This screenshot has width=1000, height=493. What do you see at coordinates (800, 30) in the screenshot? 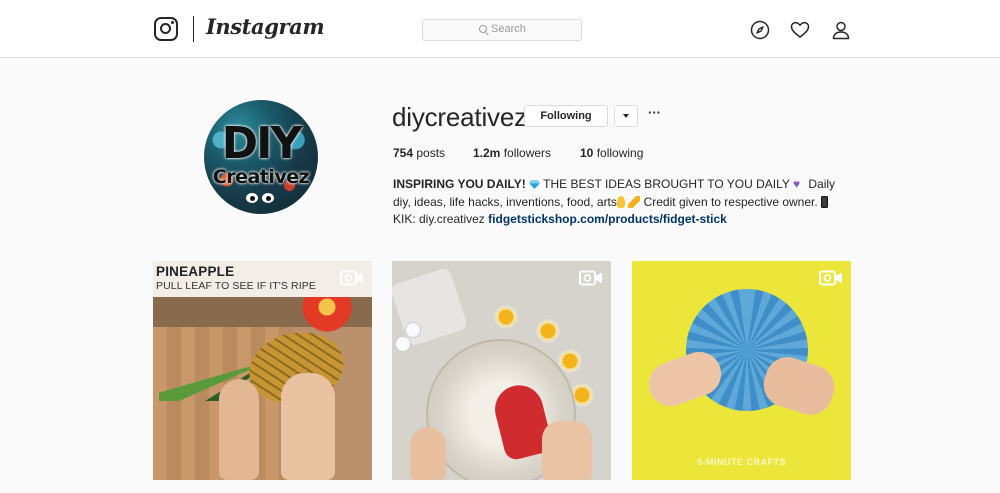
I see `heart-icon` at bounding box center [800, 30].